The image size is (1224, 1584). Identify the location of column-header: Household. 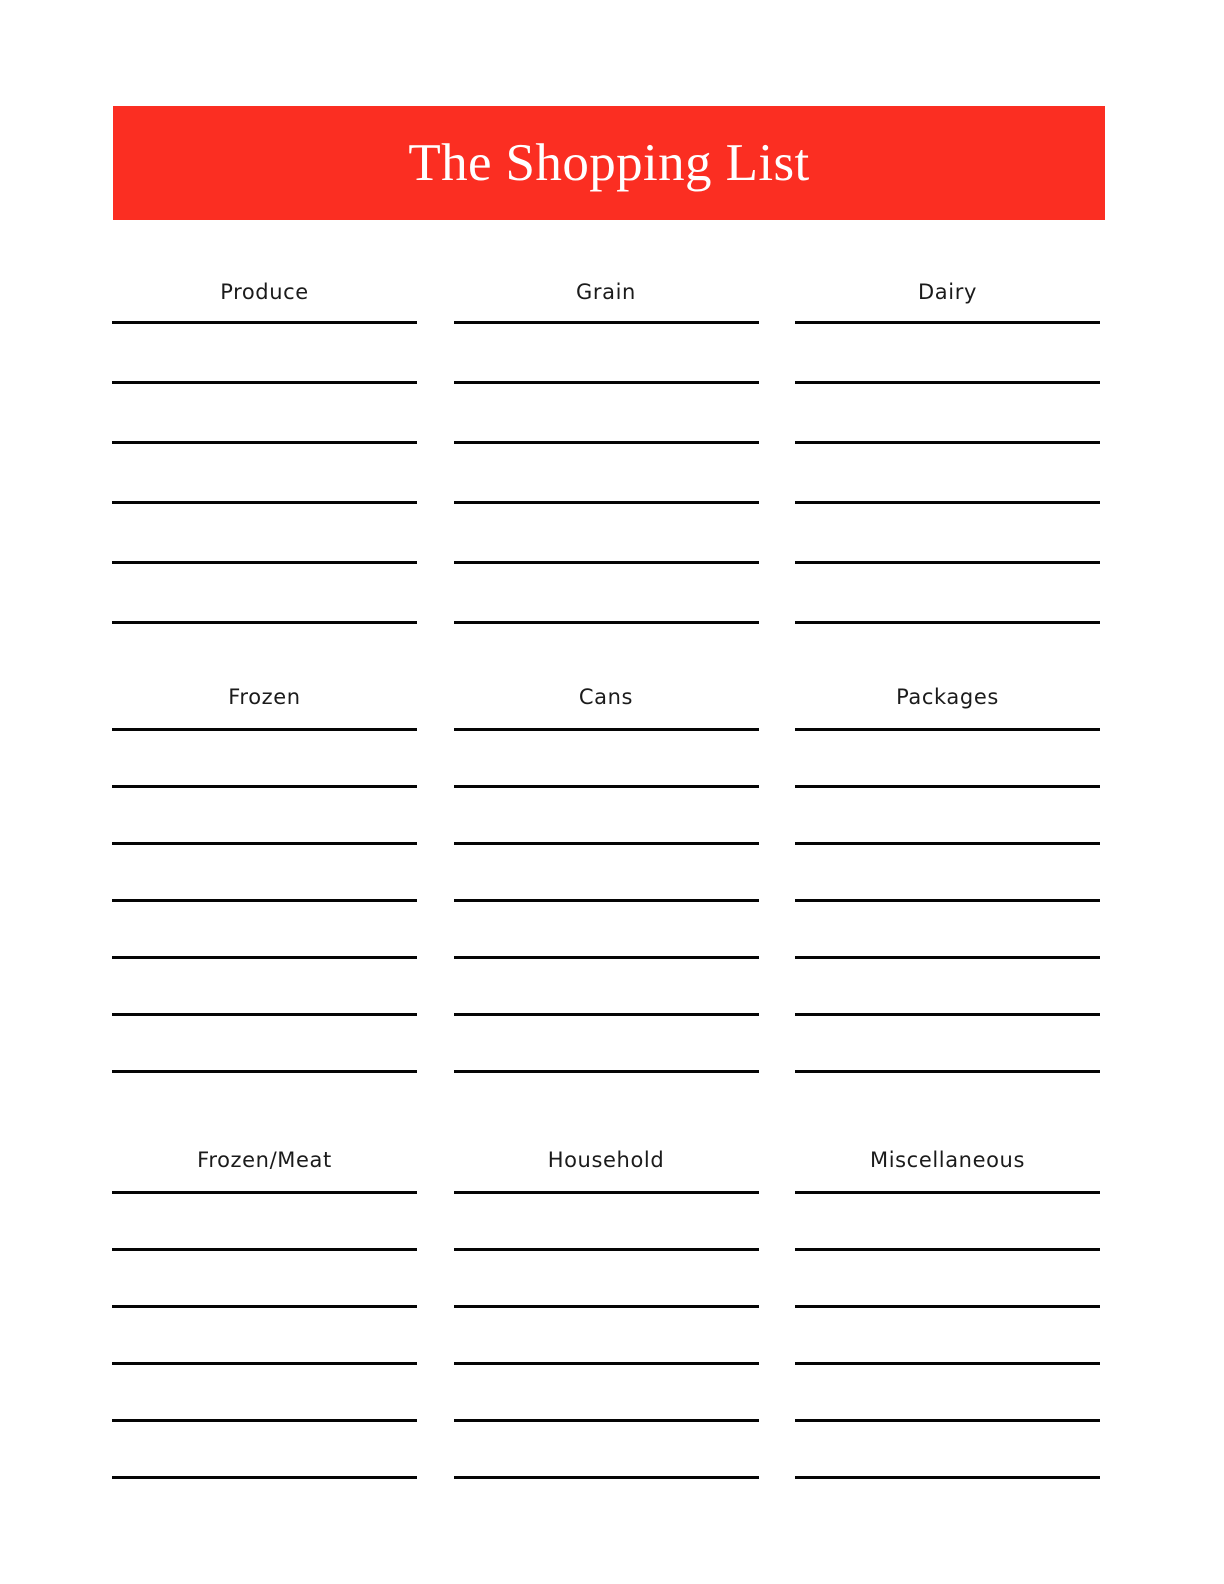
(606, 1160).